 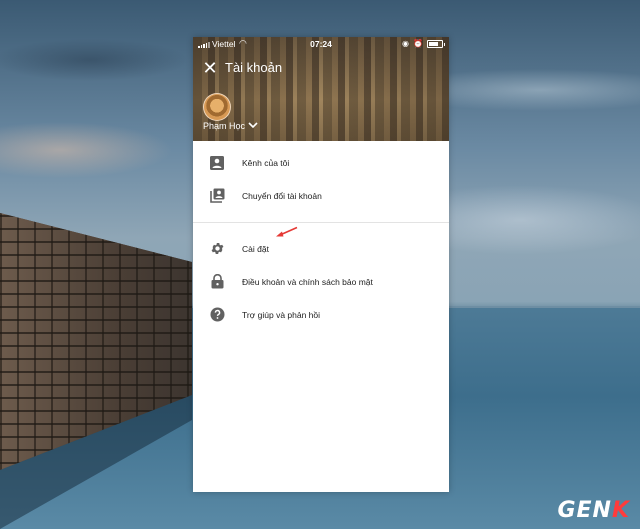 I want to click on gear-icon, so click(x=217, y=249).